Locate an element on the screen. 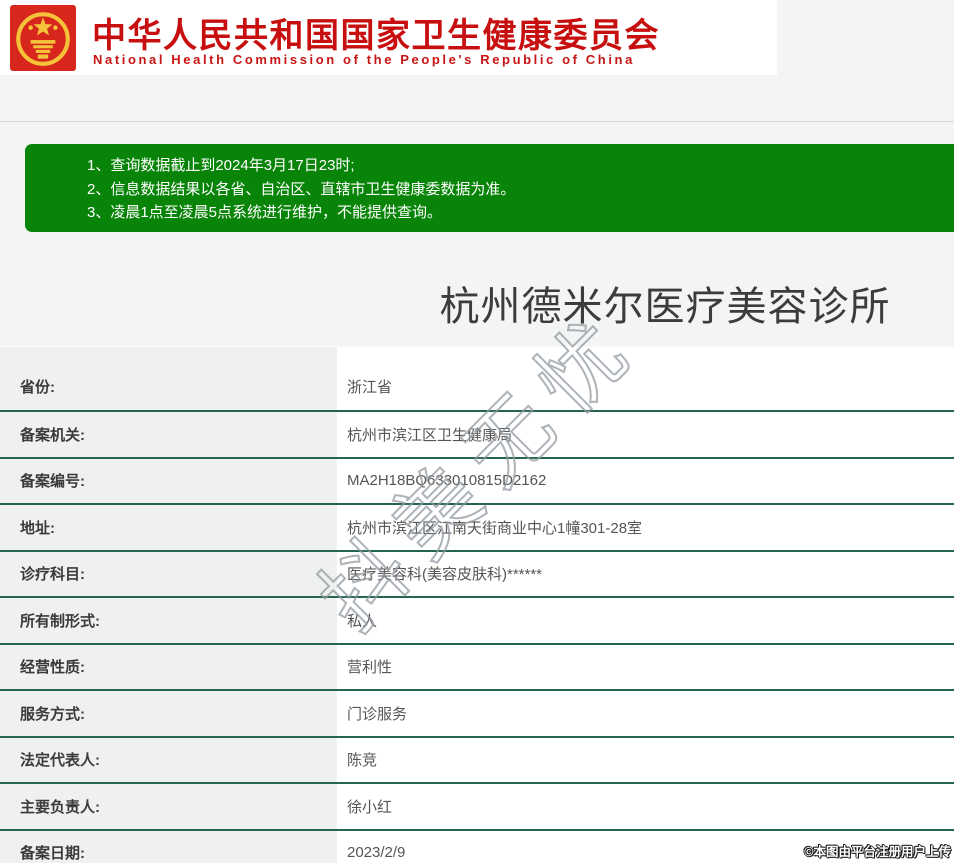 This screenshot has width=954, height=863. table-row: 法定代表人: 陈竞 is located at coordinates (477, 760).